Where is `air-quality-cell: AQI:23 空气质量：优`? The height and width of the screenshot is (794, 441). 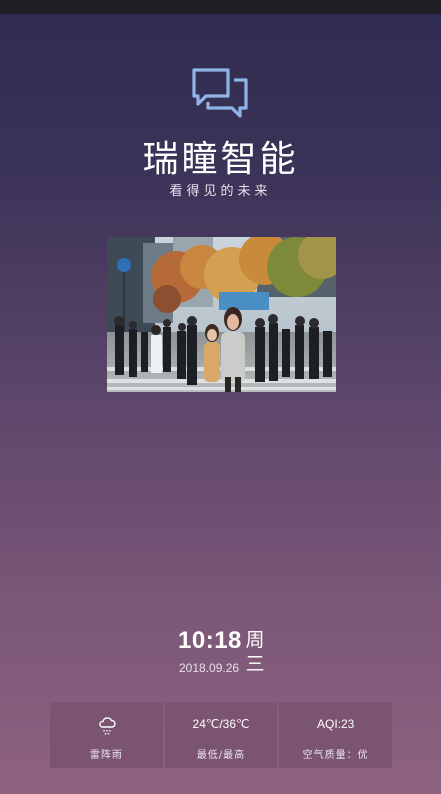 air-quality-cell: AQI:23 空气质量：优 is located at coordinates (336, 735).